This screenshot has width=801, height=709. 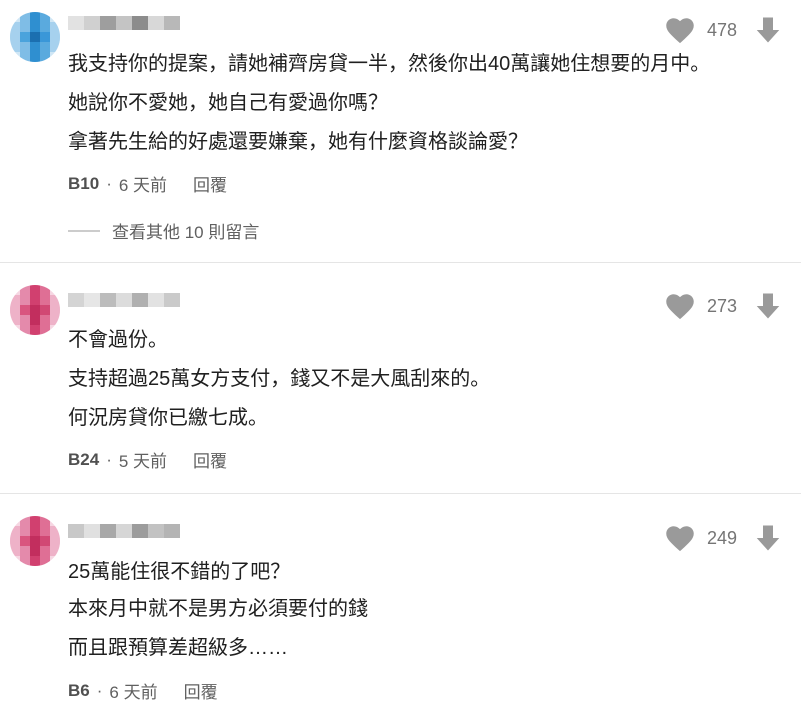 I want to click on comment-line: 她說你不愛她，她自己有愛過你嗎？, so click(x=228, y=103).